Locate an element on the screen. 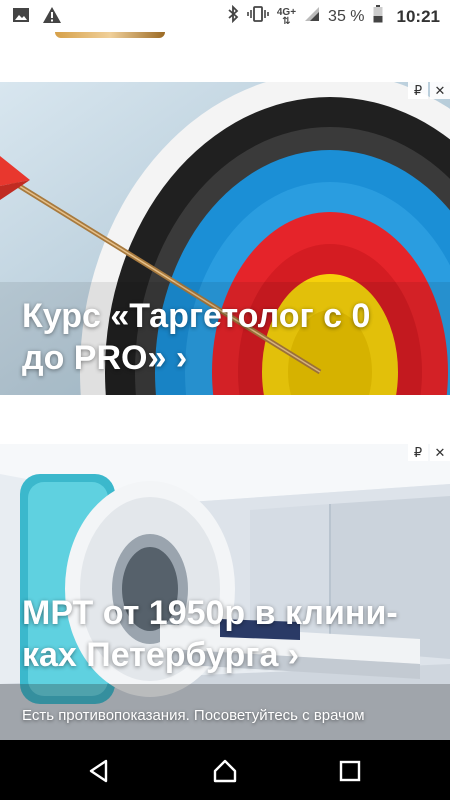  ad-title: МРТ от 1950р в клини-ках Петербурга › is located at coordinates (232, 634).